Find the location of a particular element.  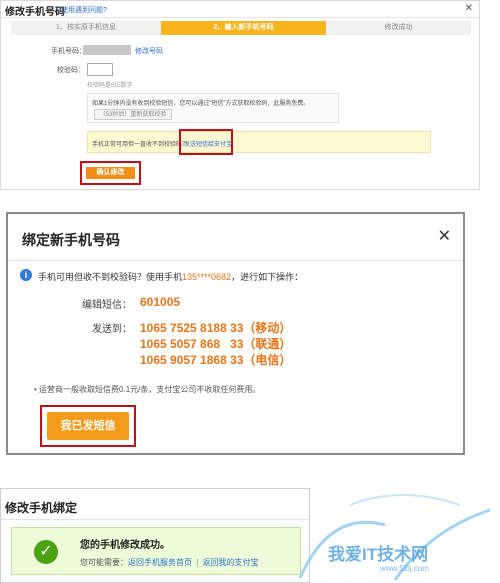

panel-title: 修改手机绑定 is located at coordinates (41, 508).